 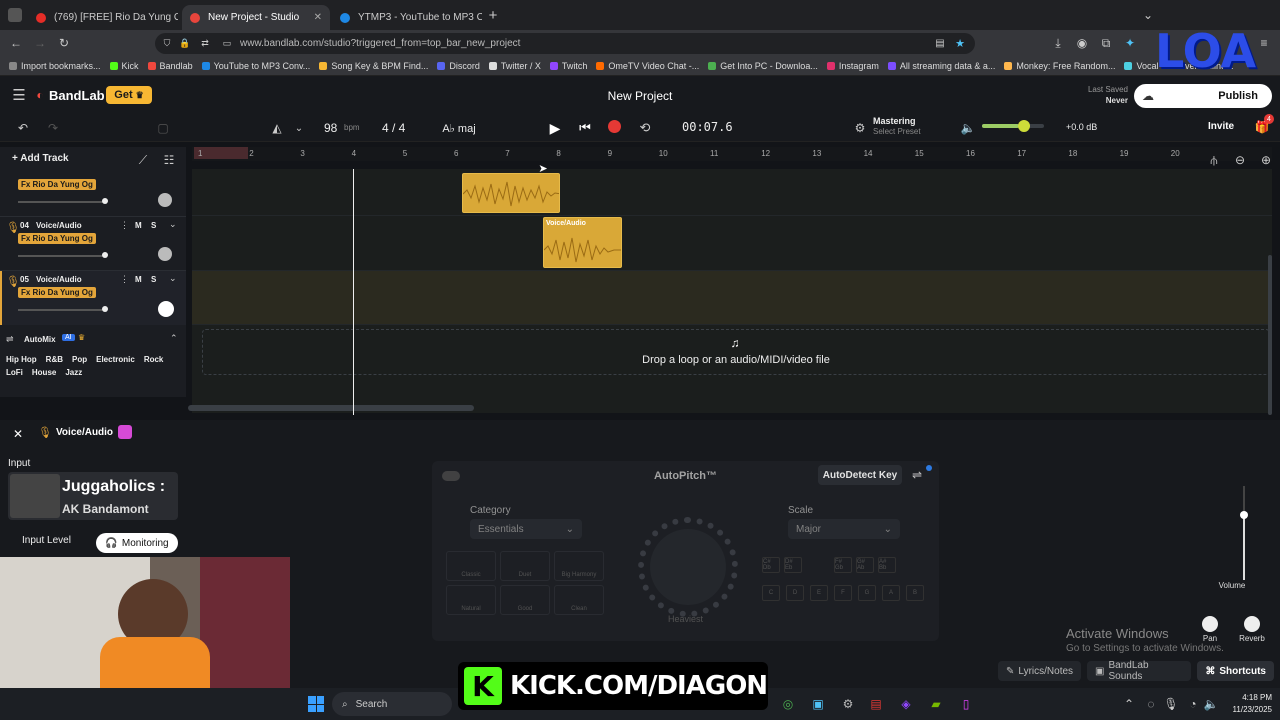 I want to click on key-button: C, so click(x=771, y=593).